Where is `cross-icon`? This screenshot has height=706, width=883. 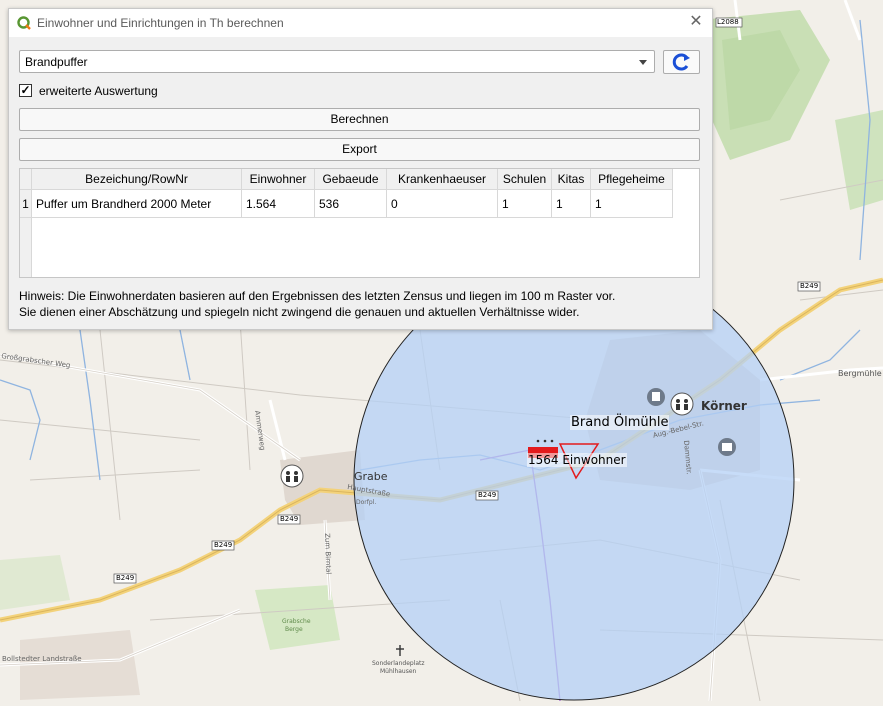
cross-icon is located at coordinates (400, 650).